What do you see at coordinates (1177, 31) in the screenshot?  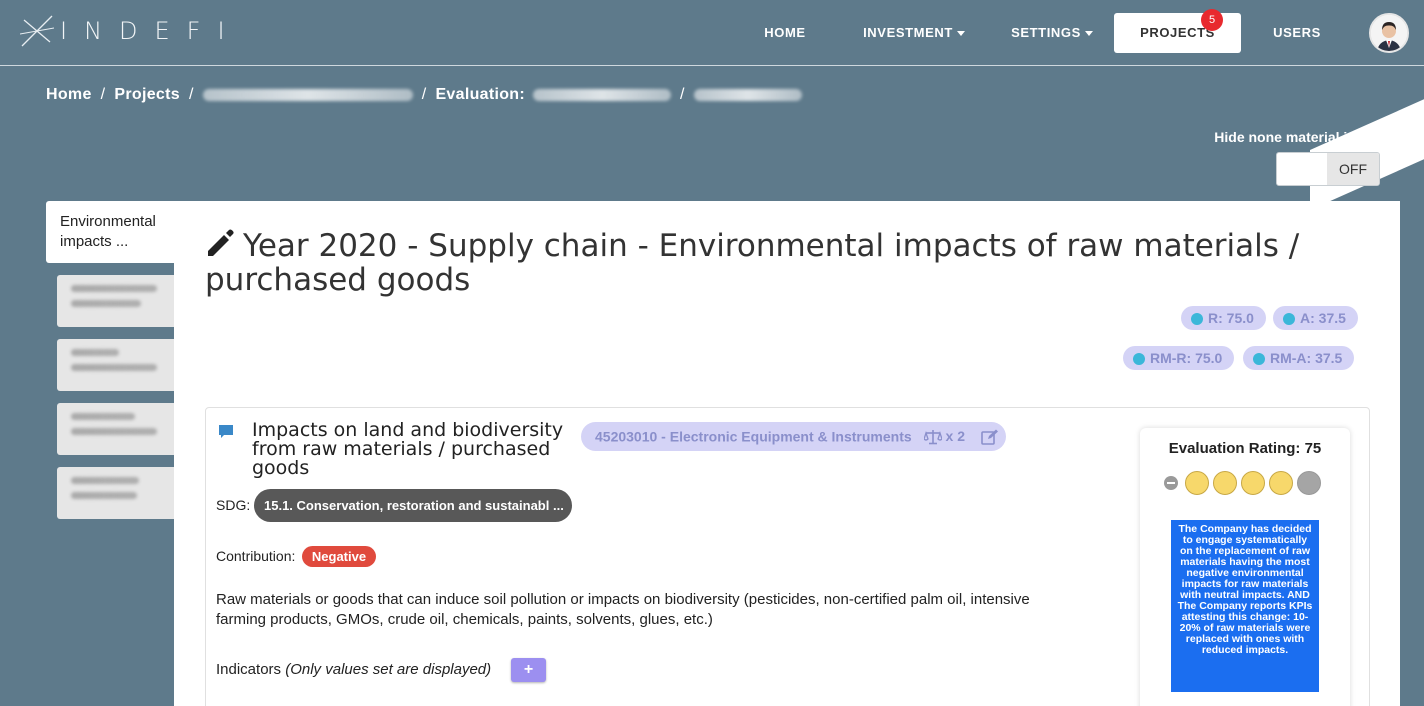 I see `nav-projects: PROJECTS 5` at bounding box center [1177, 31].